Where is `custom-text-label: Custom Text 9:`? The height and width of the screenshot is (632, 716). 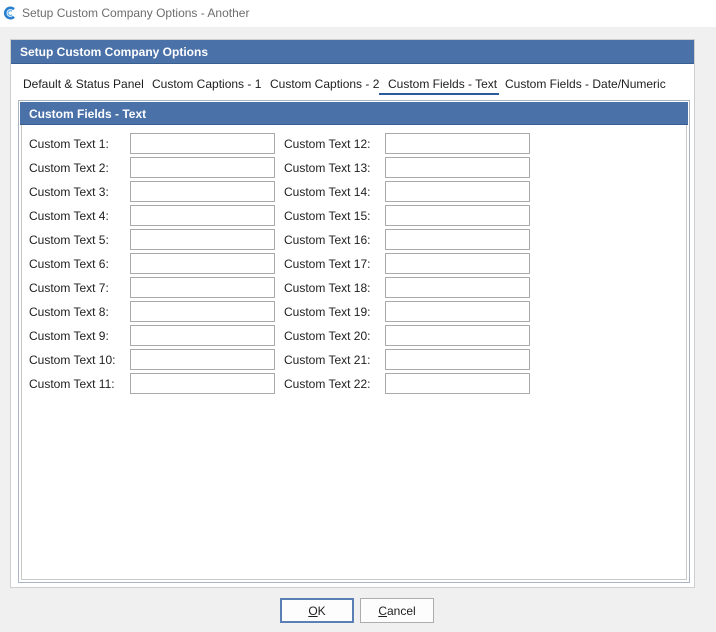 custom-text-label: Custom Text 9: is located at coordinates (69, 336).